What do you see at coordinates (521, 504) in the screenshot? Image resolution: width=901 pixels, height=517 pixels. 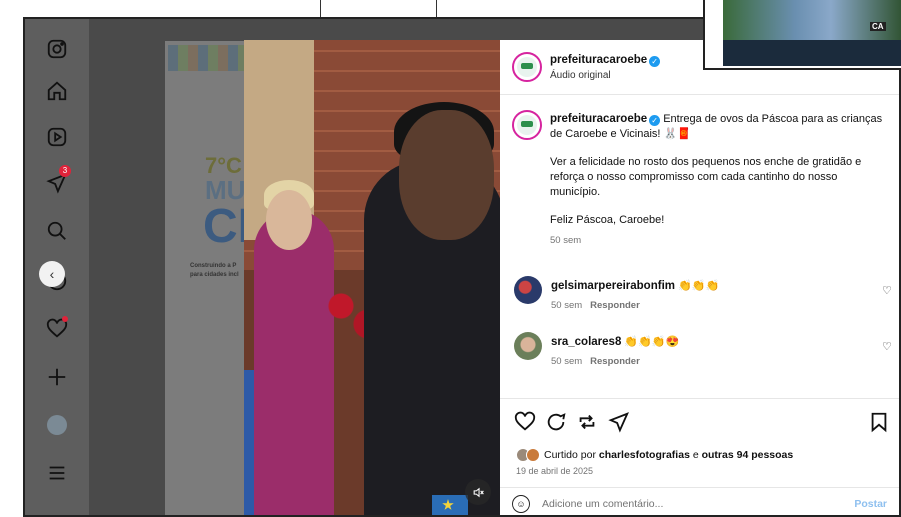 I see `emoji-icon: ☺` at bounding box center [521, 504].